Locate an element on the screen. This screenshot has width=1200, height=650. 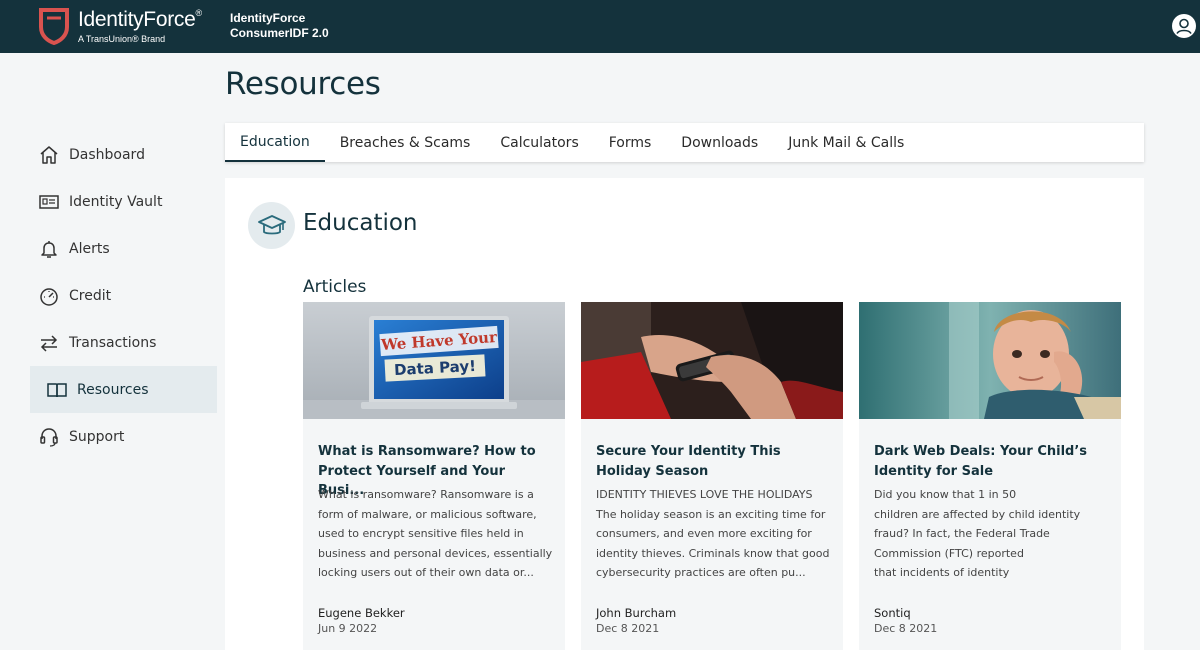
tab-education: Education is located at coordinates (275, 142).